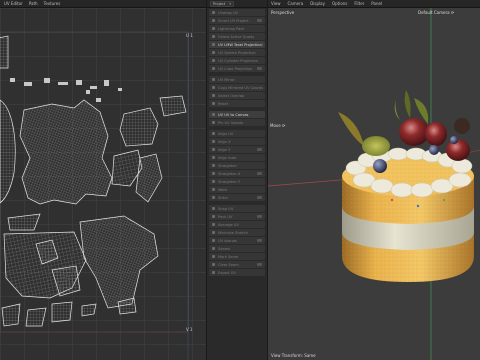 The width and height of the screenshot is (480, 360). What do you see at coordinates (237, 208) in the screenshot?
I see `operator-button: Snap UV` at bounding box center [237, 208].